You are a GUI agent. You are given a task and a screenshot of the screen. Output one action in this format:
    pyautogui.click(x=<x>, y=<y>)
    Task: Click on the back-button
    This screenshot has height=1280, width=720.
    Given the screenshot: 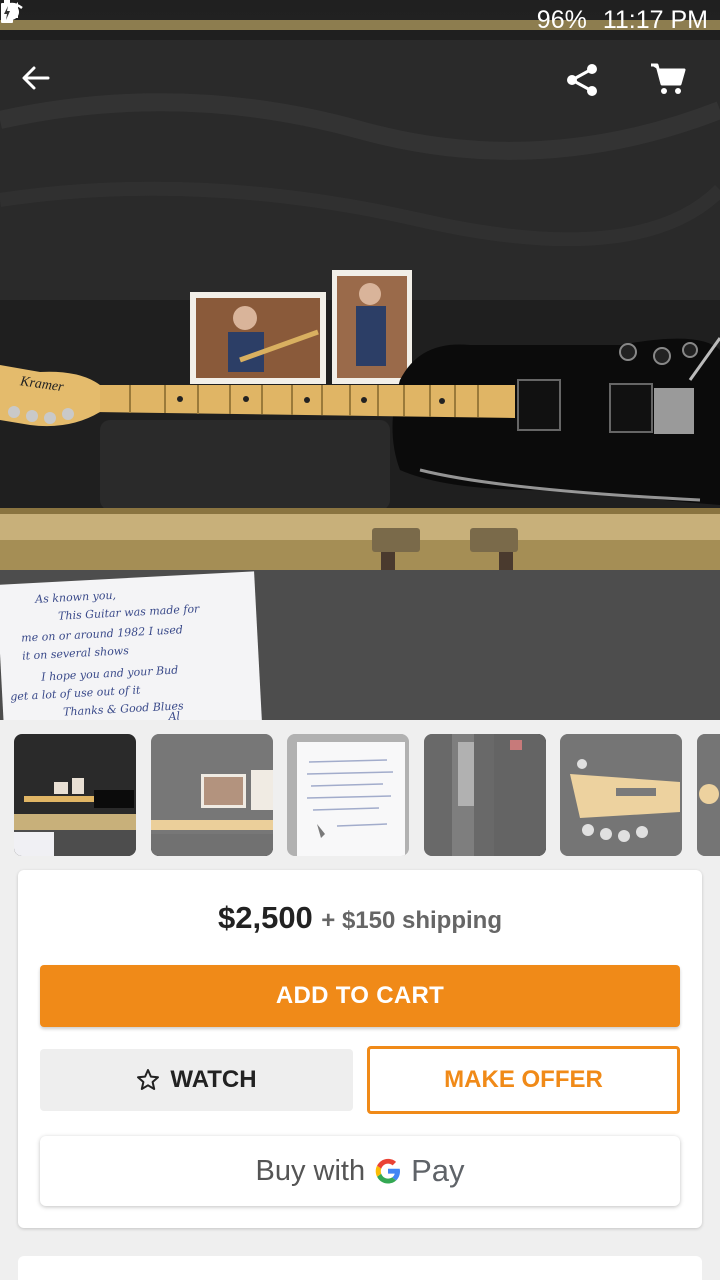 What is the action you would take?
    pyautogui.click(x=50, y=92)
    